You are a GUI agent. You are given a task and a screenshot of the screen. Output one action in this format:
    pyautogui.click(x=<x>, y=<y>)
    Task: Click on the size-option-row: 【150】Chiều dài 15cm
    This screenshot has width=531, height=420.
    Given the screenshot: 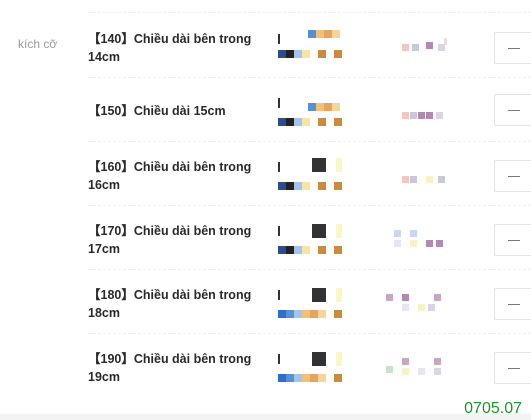 What is the action you would take?
    pyautogui.click(x=309, y=110)
    